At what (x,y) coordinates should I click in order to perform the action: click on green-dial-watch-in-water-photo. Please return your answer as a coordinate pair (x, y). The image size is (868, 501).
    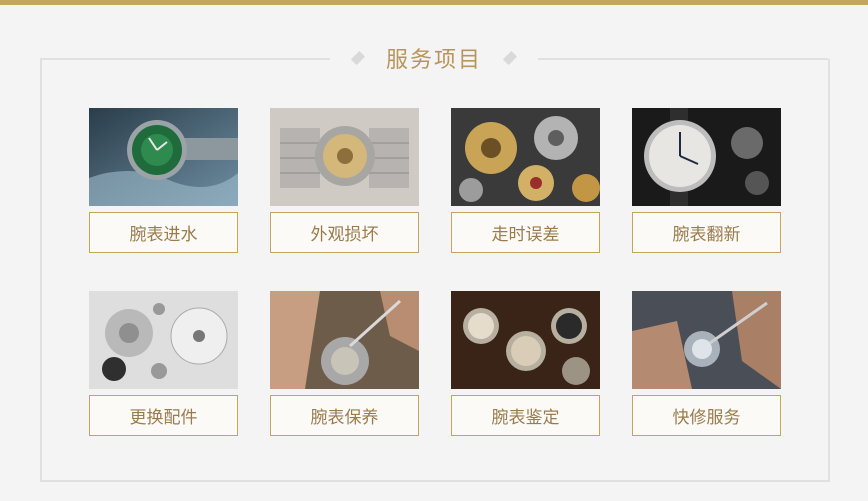
    Looking at the image, I should click on (163, 157).